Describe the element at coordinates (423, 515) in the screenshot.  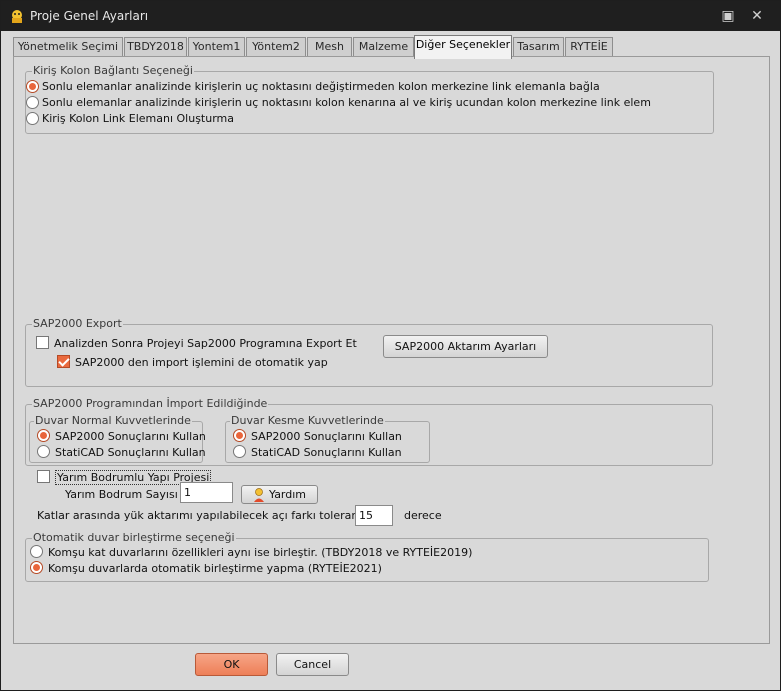
I see `tolerance-unit: derece` at that location.